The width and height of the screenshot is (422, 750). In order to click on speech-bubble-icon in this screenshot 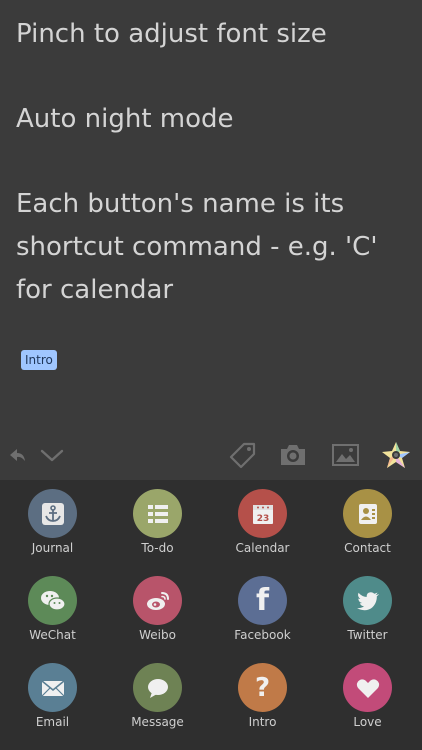, I will do `click(157, 688)`.